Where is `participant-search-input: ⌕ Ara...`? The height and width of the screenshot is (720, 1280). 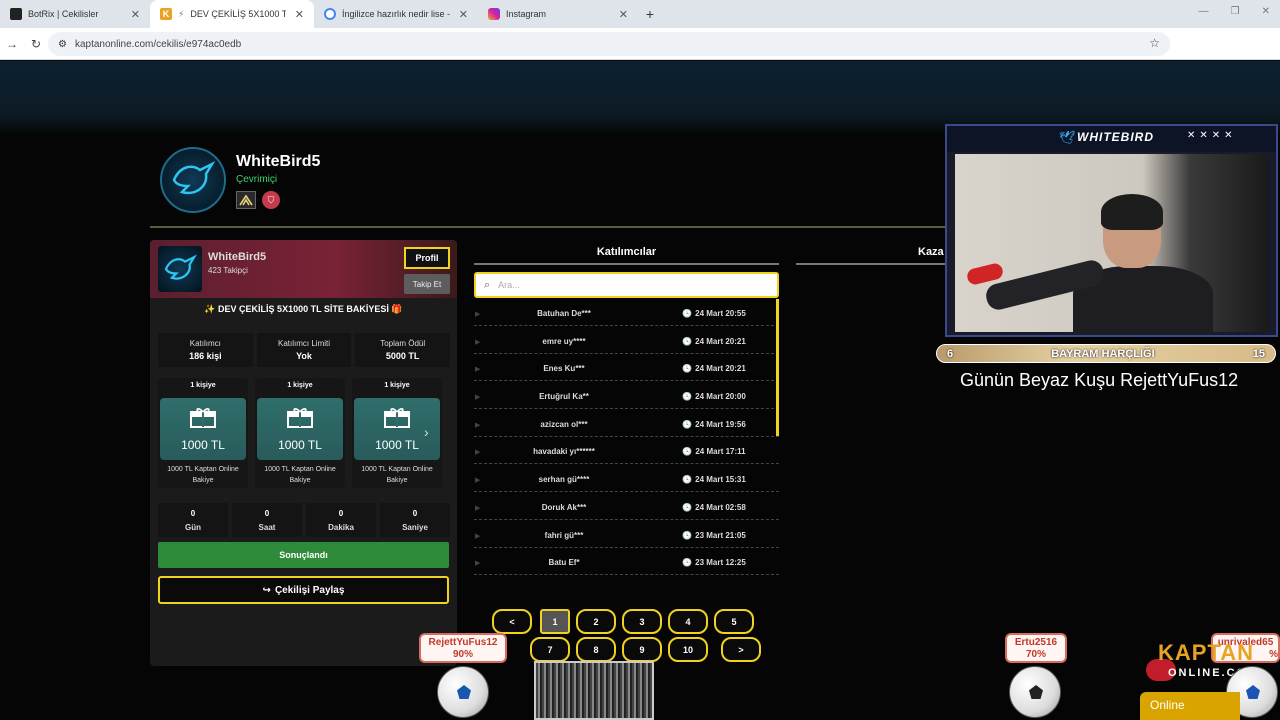 participant-search-input: ⌕ Ara... is located at coordinates (626, 285).